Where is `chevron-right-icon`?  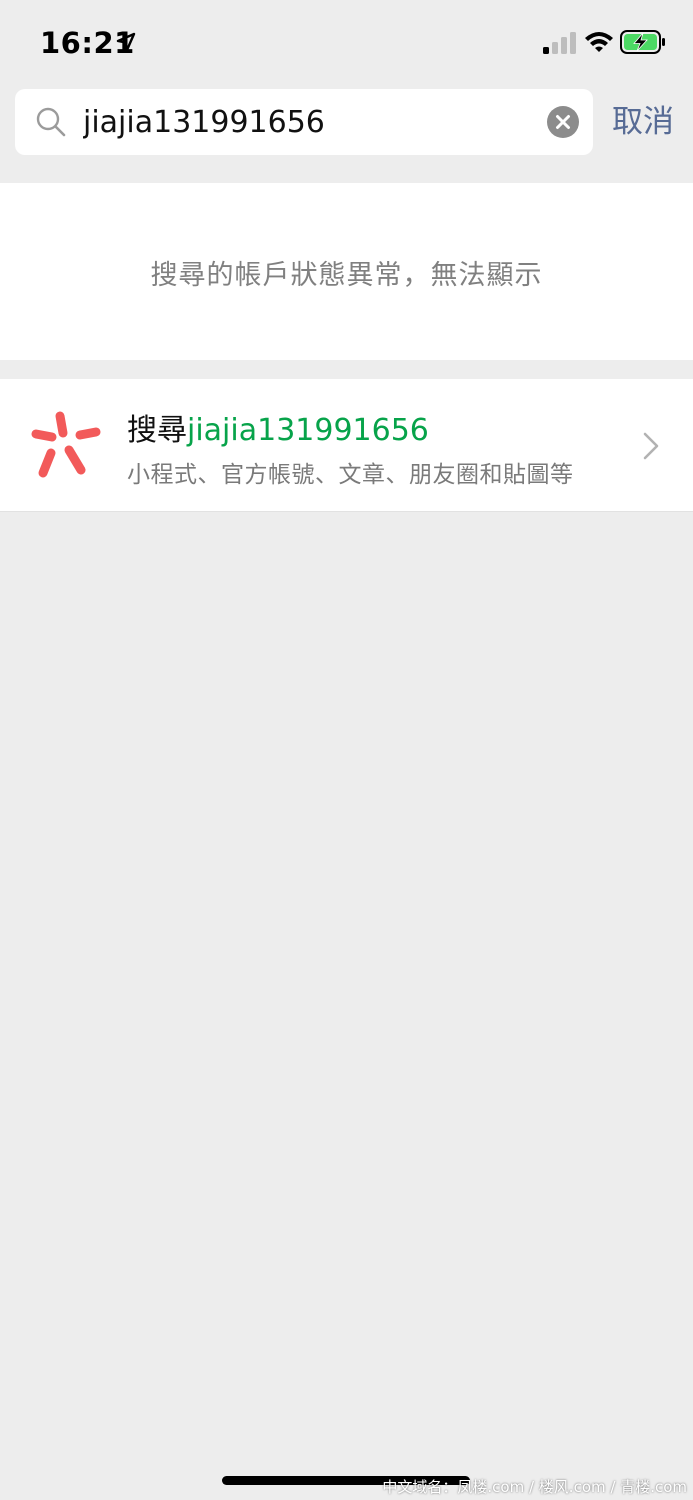
chevron-right-icon is located at coordinates (651, 446).